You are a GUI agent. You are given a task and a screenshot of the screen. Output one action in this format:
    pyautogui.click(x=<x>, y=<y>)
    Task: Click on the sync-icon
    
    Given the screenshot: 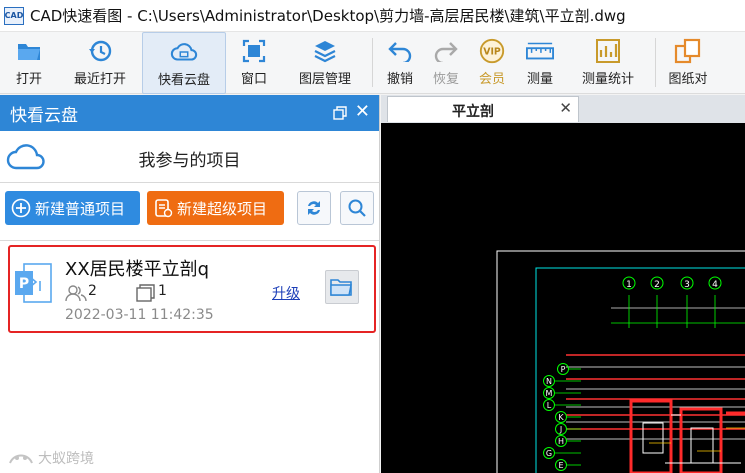 What is the action you would take?
    pyautogui.click(x=314, y=208)
    